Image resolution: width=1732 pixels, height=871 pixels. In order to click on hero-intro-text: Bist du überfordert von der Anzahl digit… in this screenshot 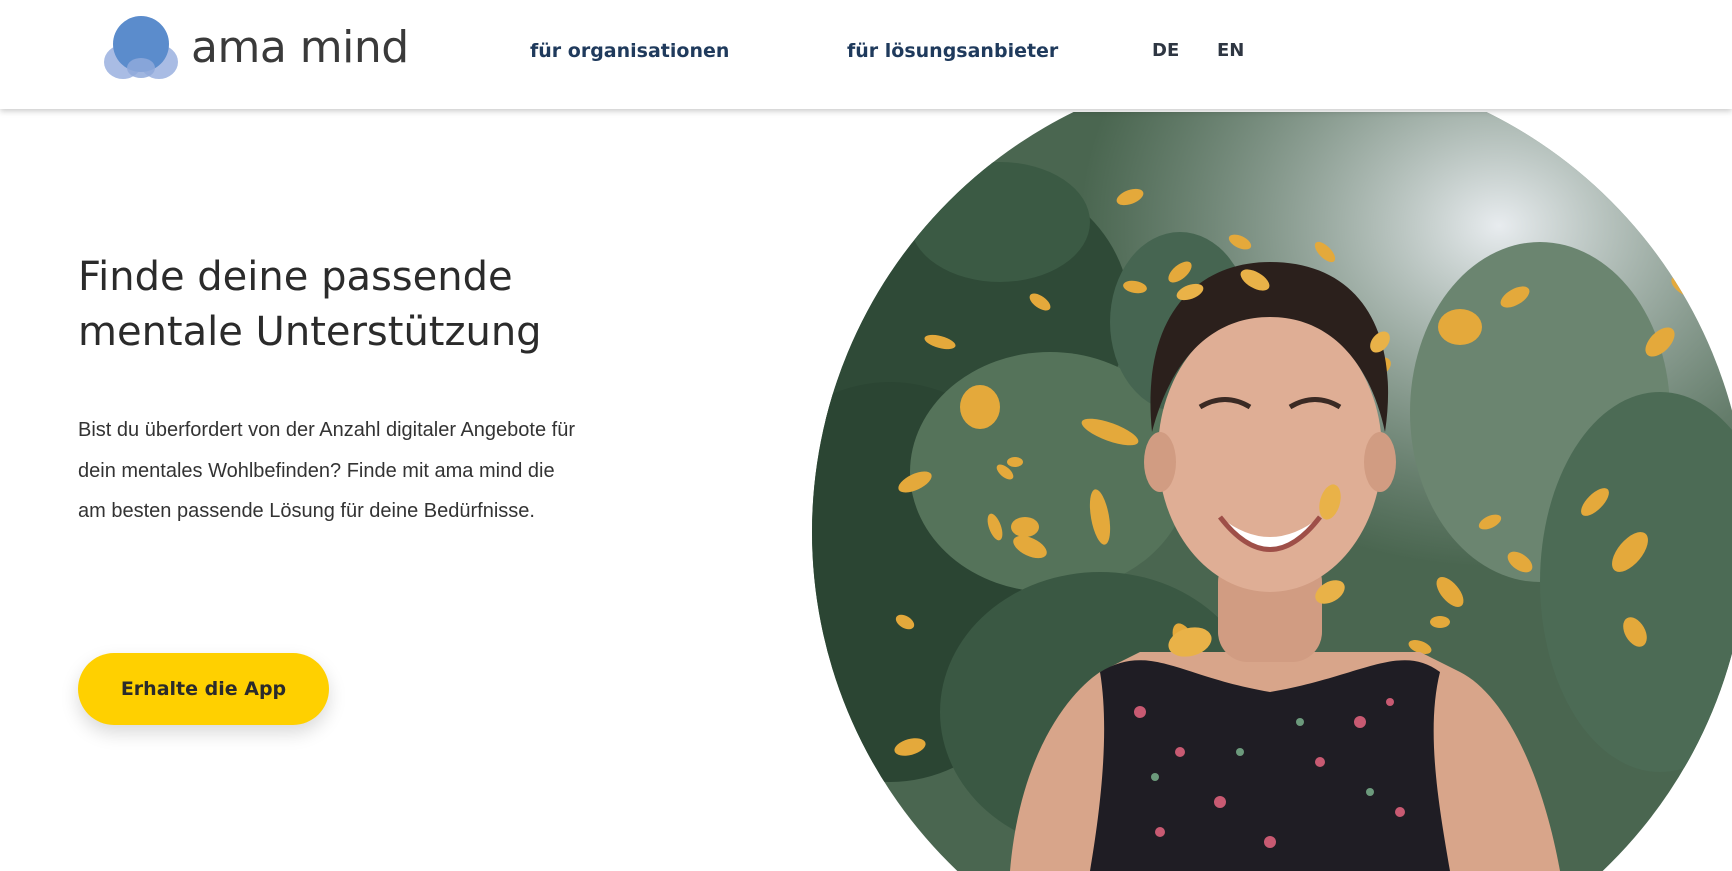, I will do `click(326, 470)`.